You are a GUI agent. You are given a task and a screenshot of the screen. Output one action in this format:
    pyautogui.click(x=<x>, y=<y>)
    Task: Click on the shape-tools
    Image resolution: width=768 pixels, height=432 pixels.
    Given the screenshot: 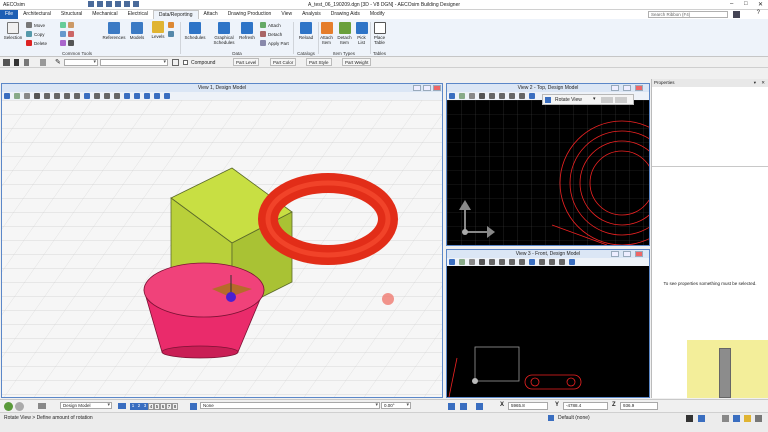 What is the action you would take?
    pyautogui.click(x=67, y=25)
    